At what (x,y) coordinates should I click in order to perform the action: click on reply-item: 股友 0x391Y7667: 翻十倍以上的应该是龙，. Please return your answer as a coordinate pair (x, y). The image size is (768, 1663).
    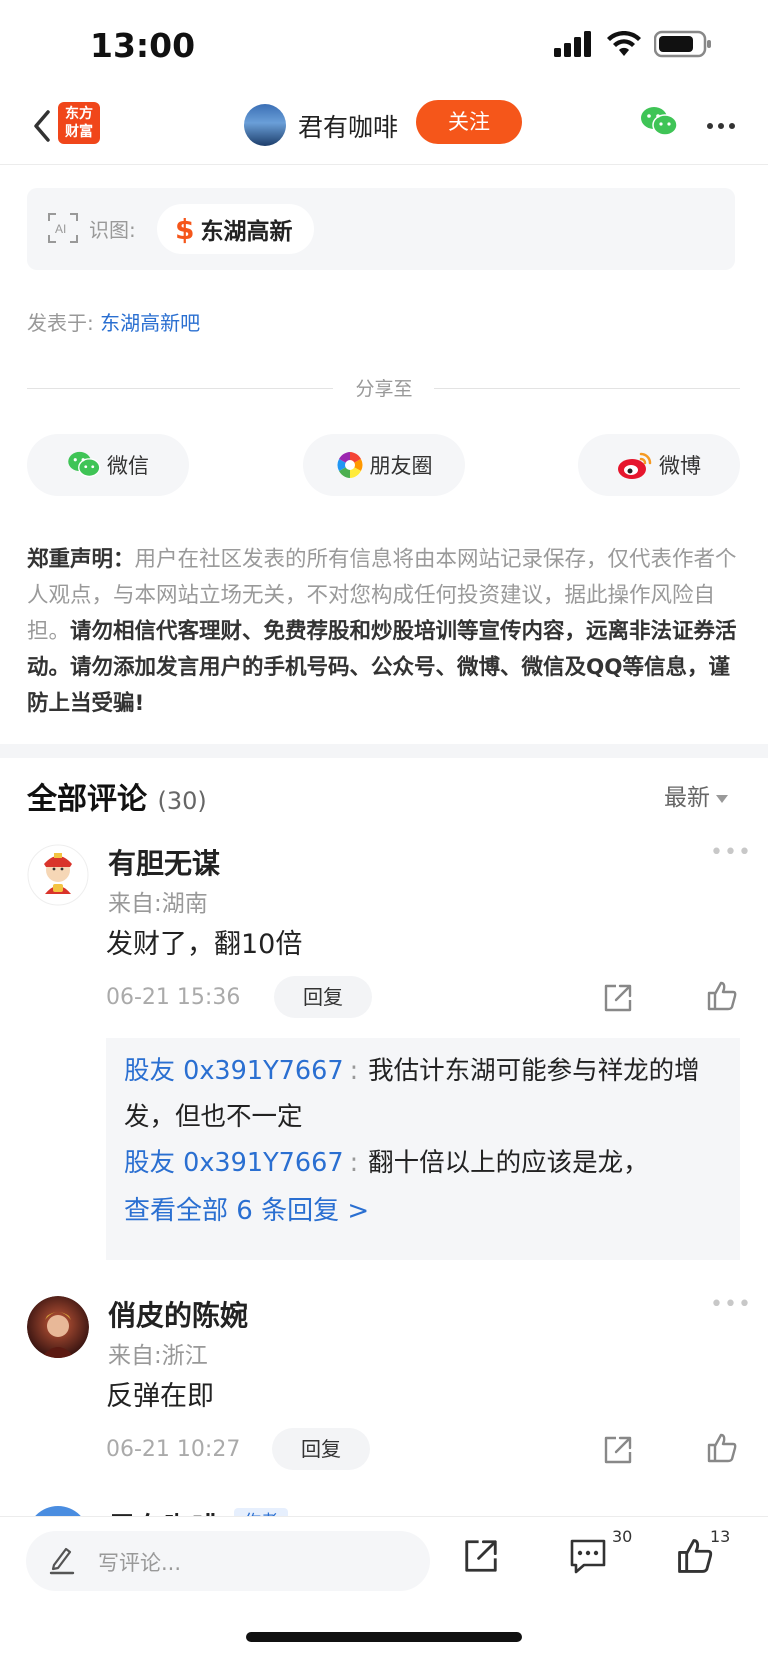
    Looking at the image, I should click on (424, 1163).